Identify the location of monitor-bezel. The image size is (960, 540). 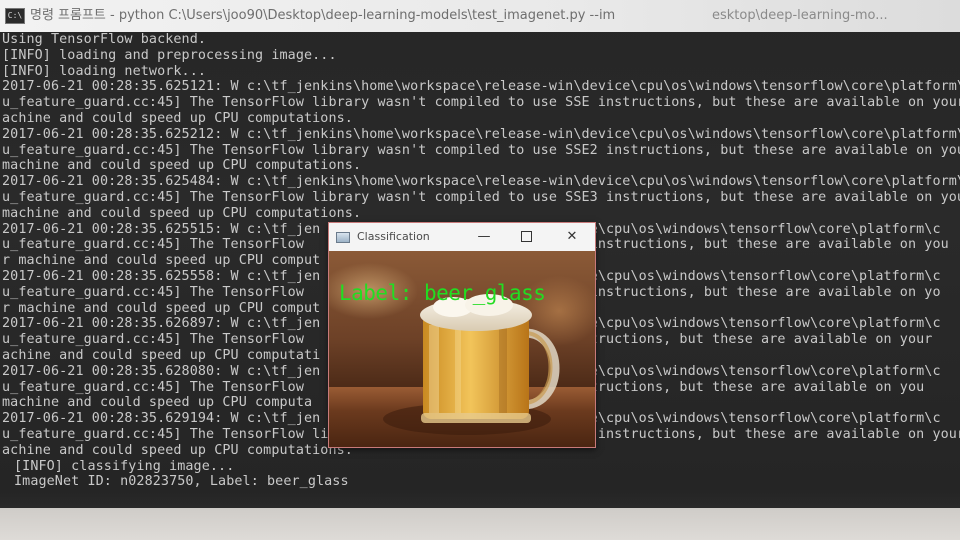
(480, 524).